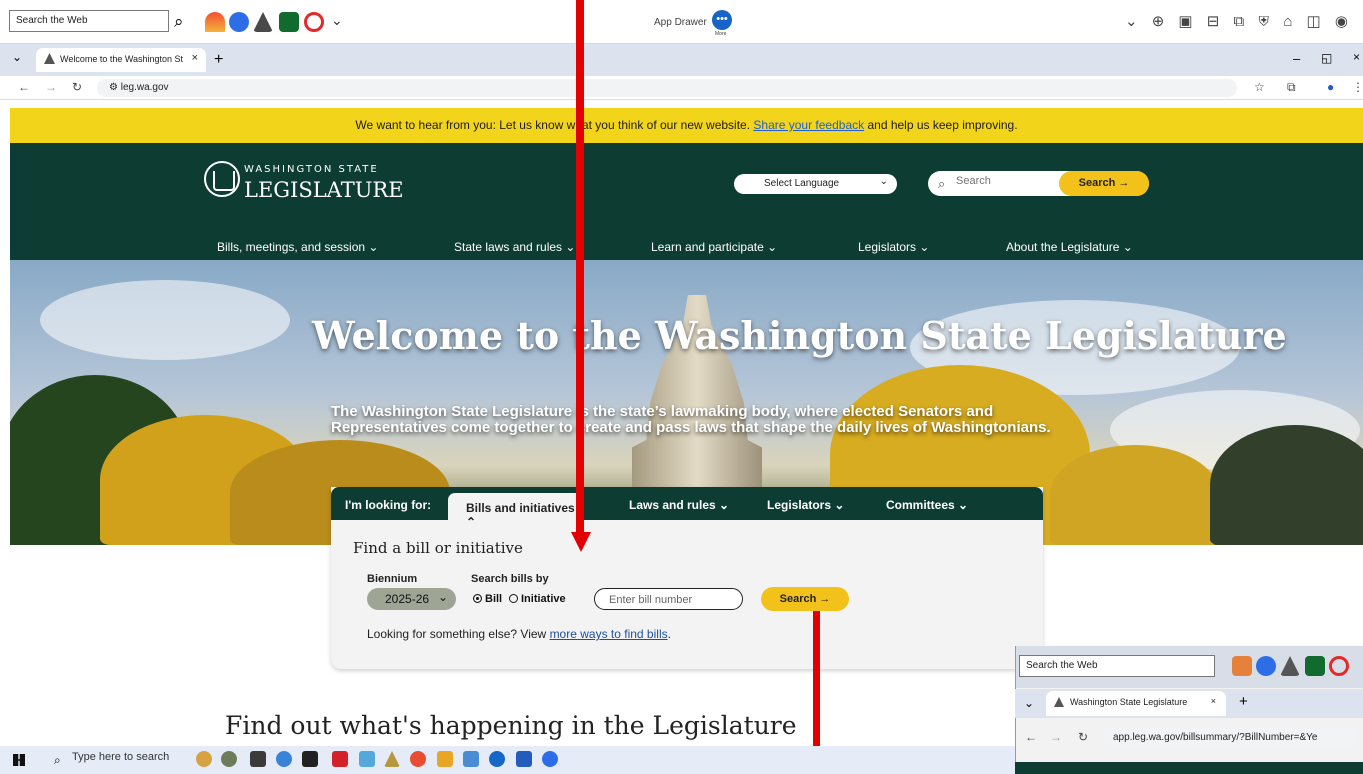 Image resolution: width=1363 pixels, height=774 pixels. I want to click on preview-header, so click(1189, 768).